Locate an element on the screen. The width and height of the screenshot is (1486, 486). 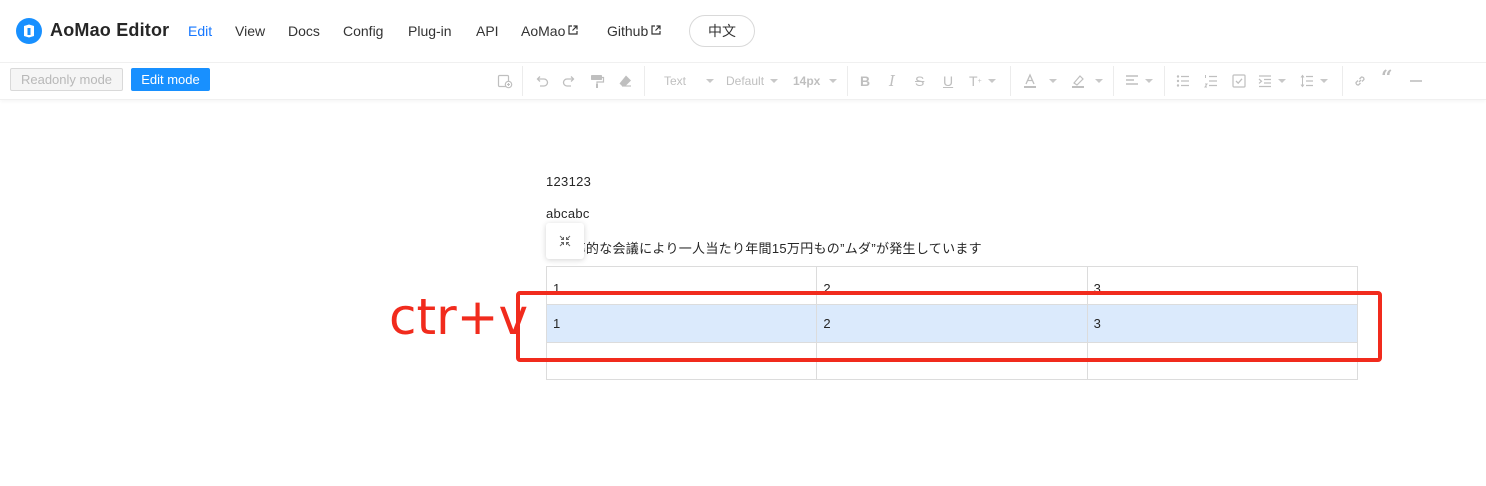
readonly-mode-button: Readonly mode is located at coordinates (66, 79).